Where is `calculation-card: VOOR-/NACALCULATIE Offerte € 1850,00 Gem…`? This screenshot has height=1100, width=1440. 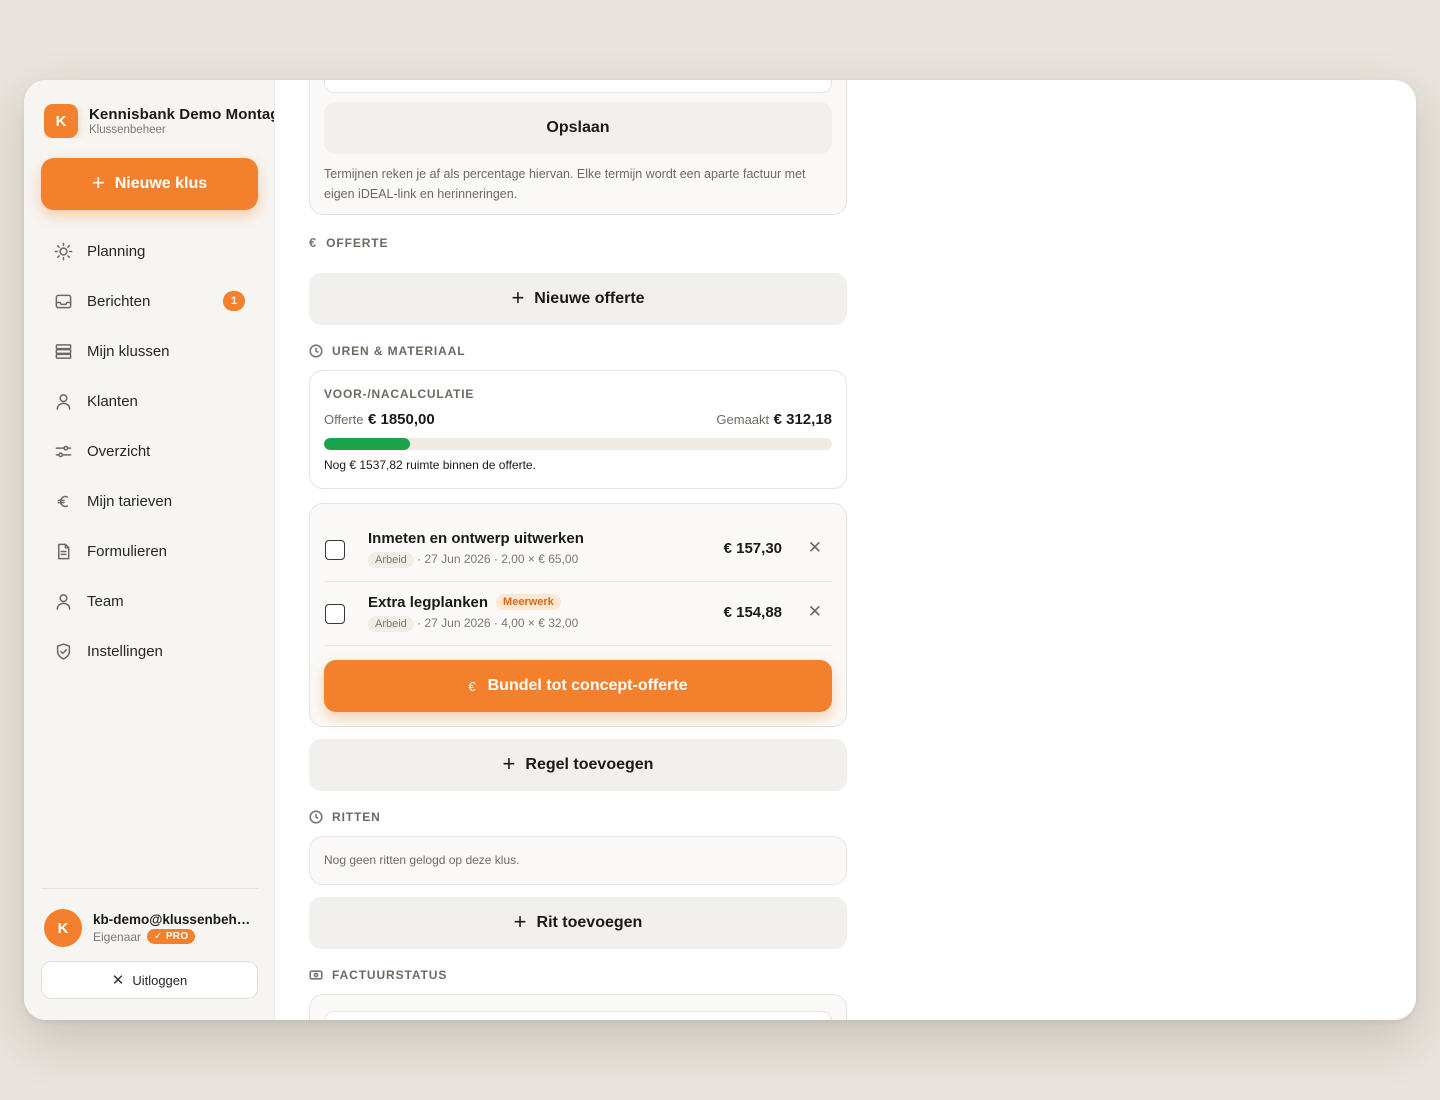 calculation-card: VOOR-/NACALCULATIE Offerte € 1850,00 Gem… is located at coordinates (578, 429).